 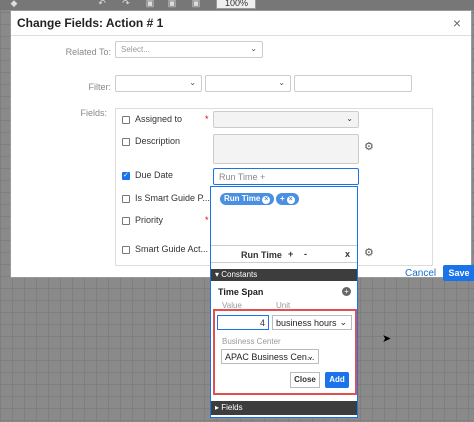 What do you see at coordinates (158, 83) in the screenshot?
I see `filter-field-select: ⌄` at bounding box center [158, 83].